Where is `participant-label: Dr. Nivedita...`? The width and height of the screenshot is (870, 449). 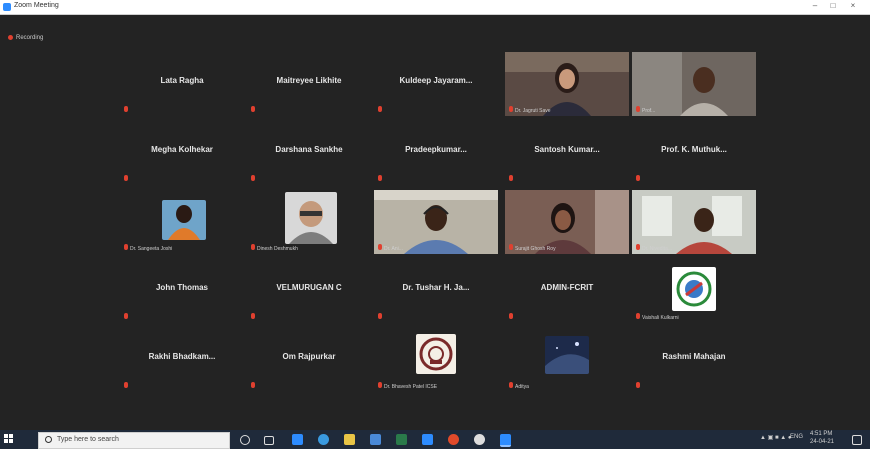 participant-label: Dr. Nivedita... is located at coordinates (657, 249).